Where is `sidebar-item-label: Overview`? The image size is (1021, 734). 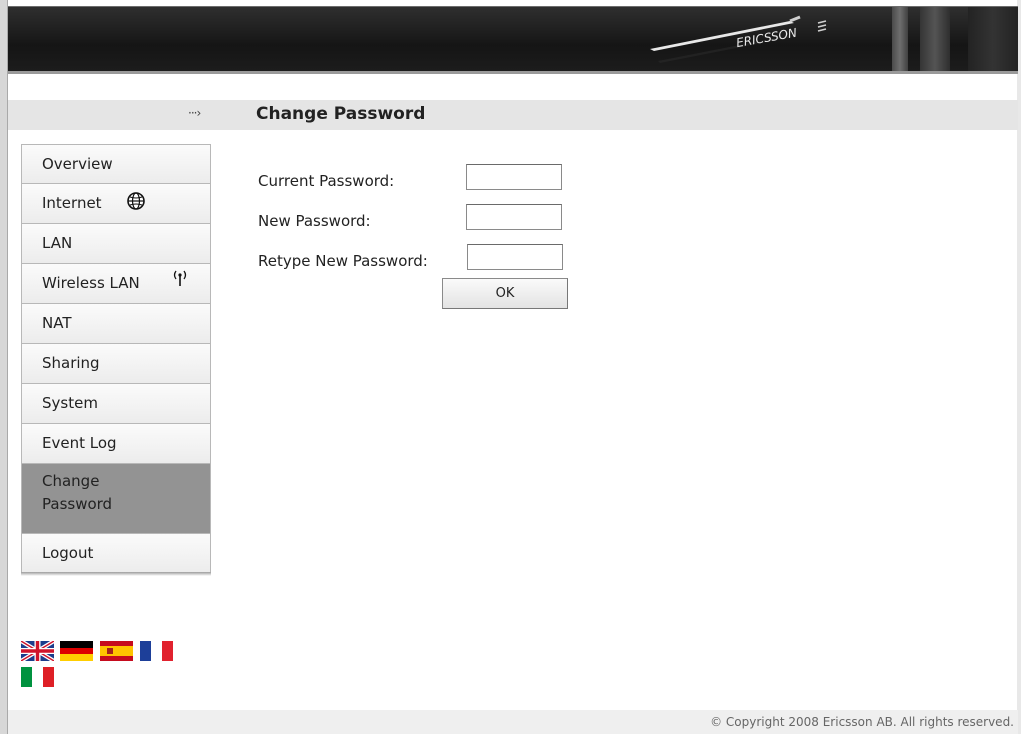 sidebar-item-label: Overview is located at coordinates (77, 164).